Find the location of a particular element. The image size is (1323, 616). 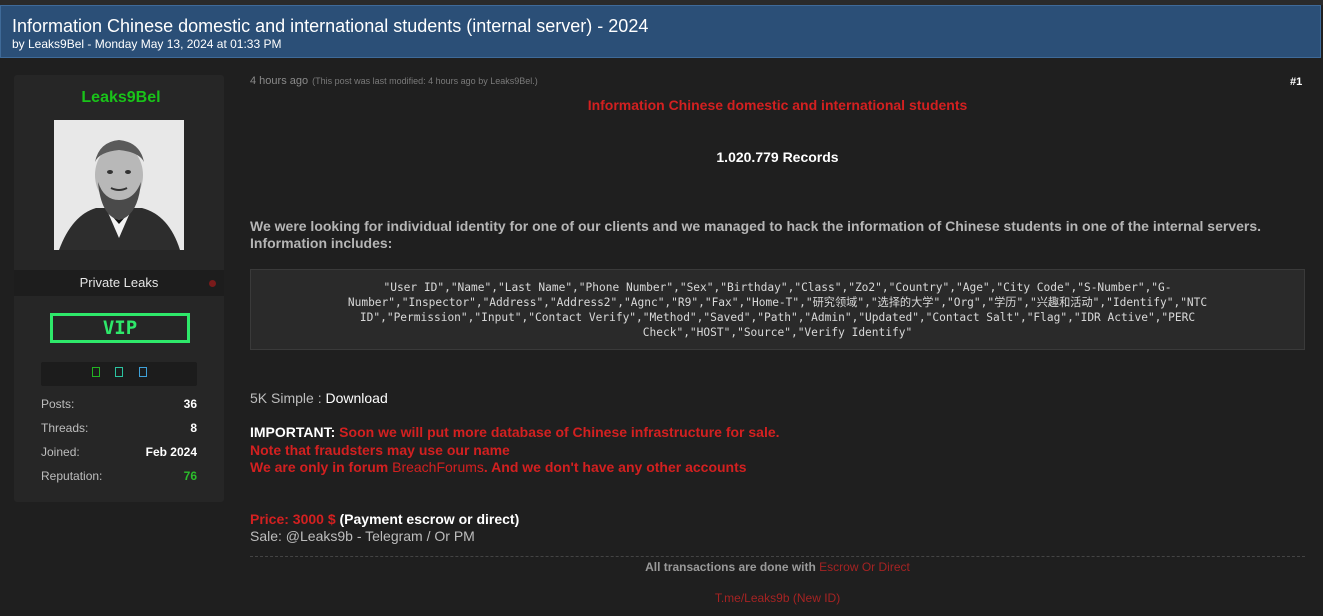

stat-label: Posts: is located at coordinates (58, 404).